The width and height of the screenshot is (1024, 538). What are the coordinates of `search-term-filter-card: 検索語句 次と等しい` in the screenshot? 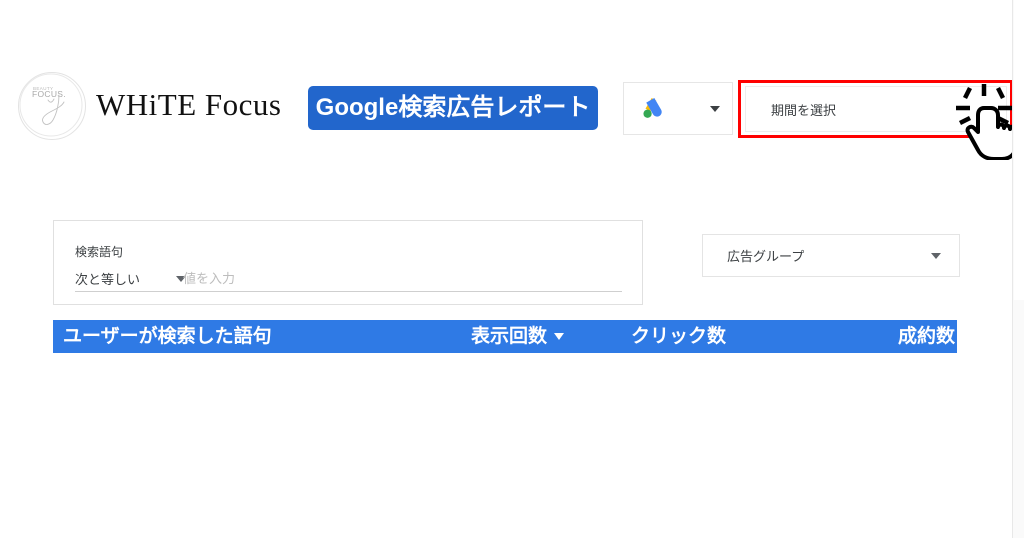 It's located at (348, 262).